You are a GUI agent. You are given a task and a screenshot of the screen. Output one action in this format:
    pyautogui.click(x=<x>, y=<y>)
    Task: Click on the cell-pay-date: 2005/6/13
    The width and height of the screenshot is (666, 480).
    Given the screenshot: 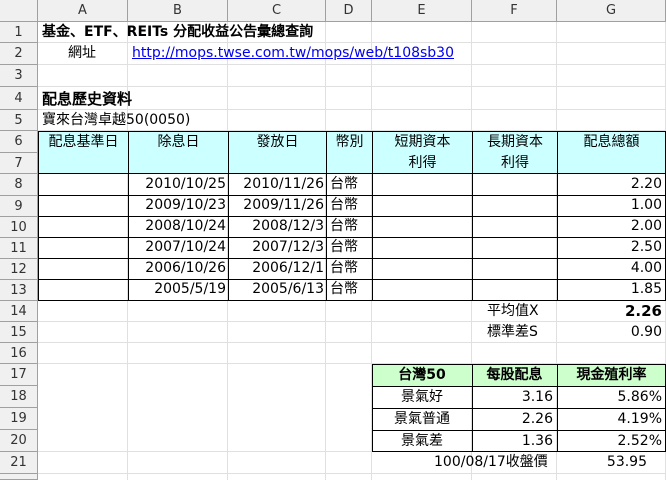 What is the action you would take?
    pyautogui.click(x=276, y=289)
    